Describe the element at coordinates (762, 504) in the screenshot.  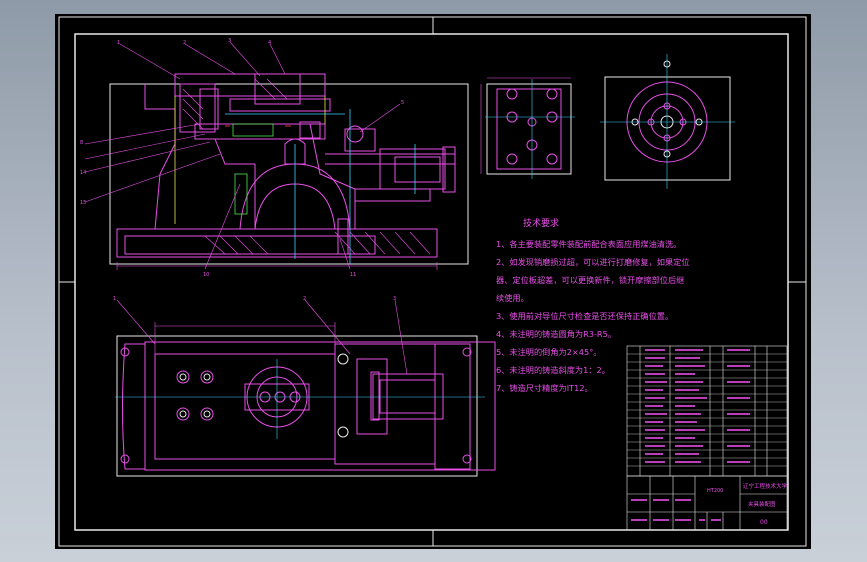
I see `drawing-name: 夹具装配图` at that location.